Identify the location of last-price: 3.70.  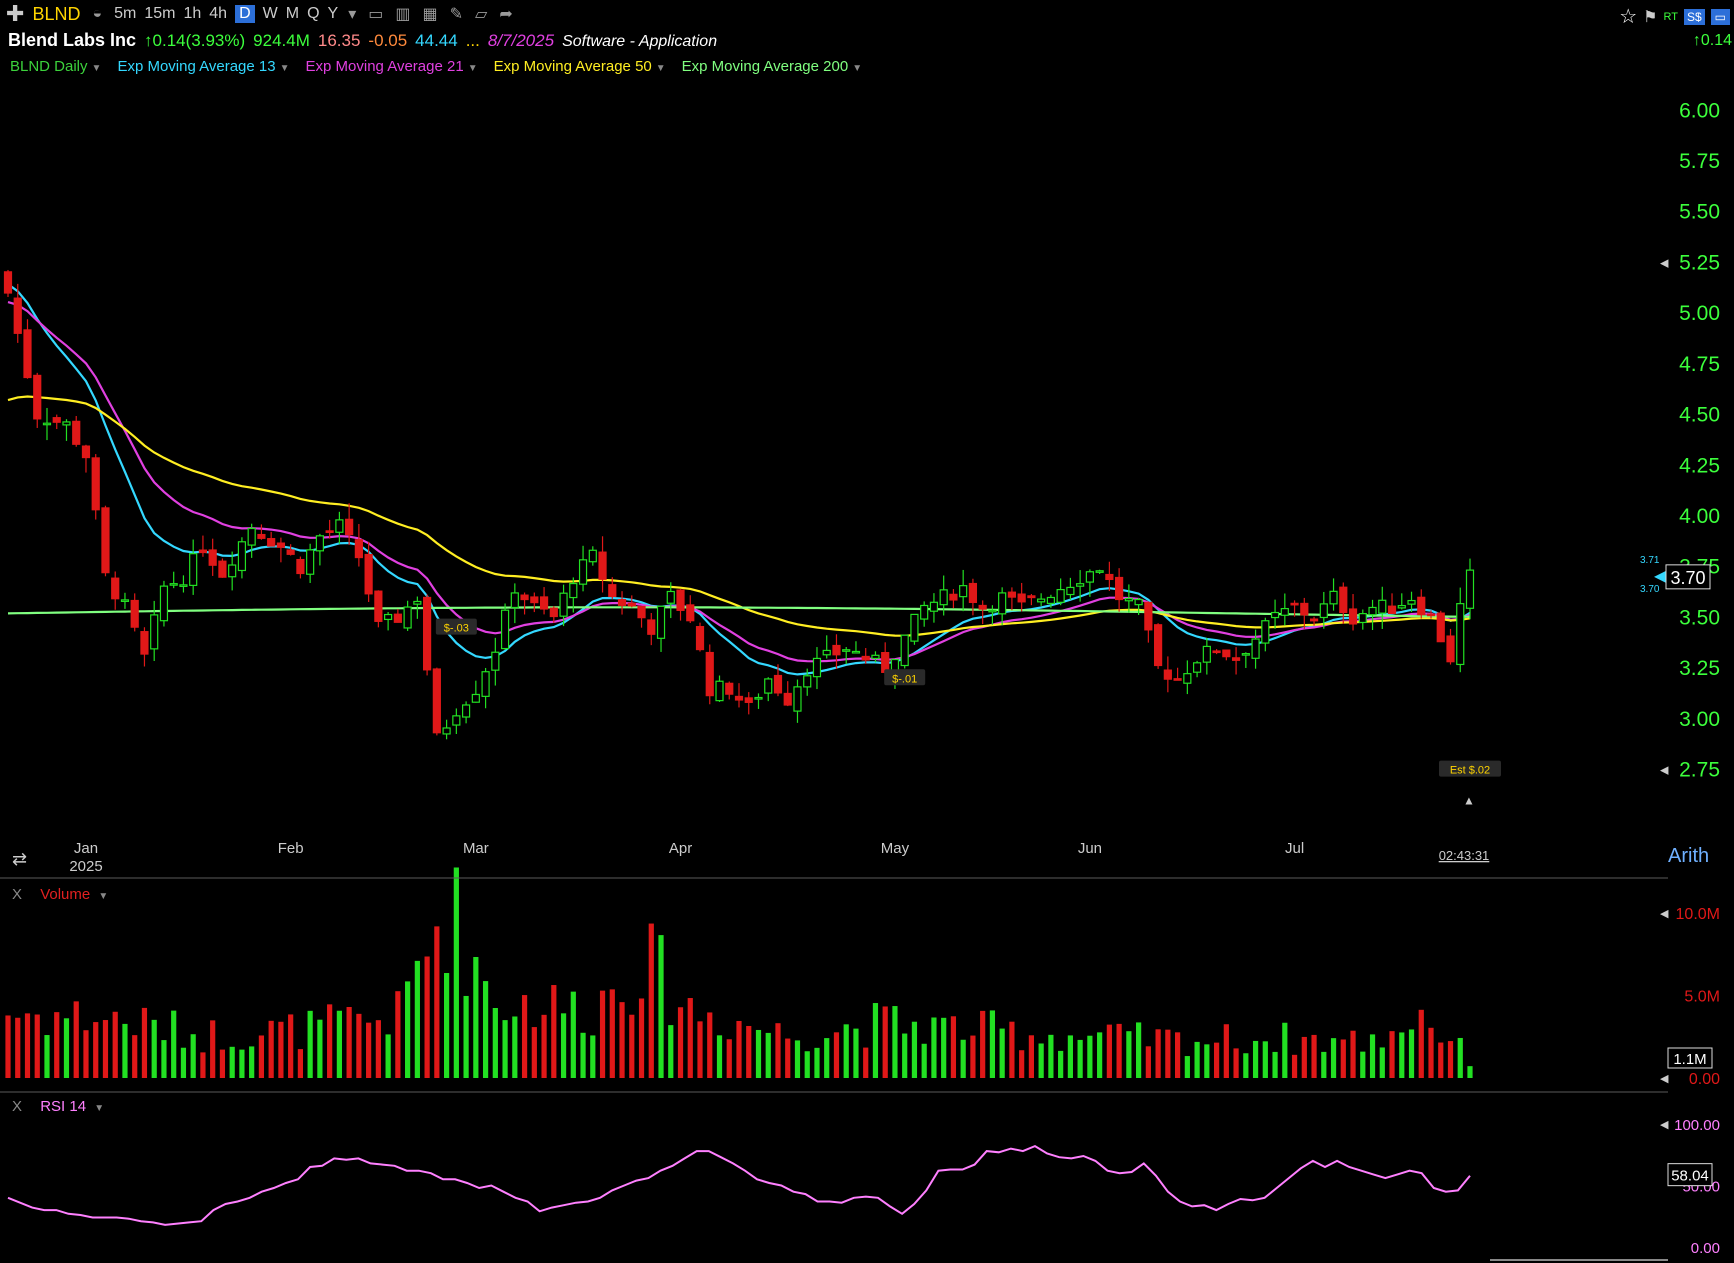
(1687, 578).